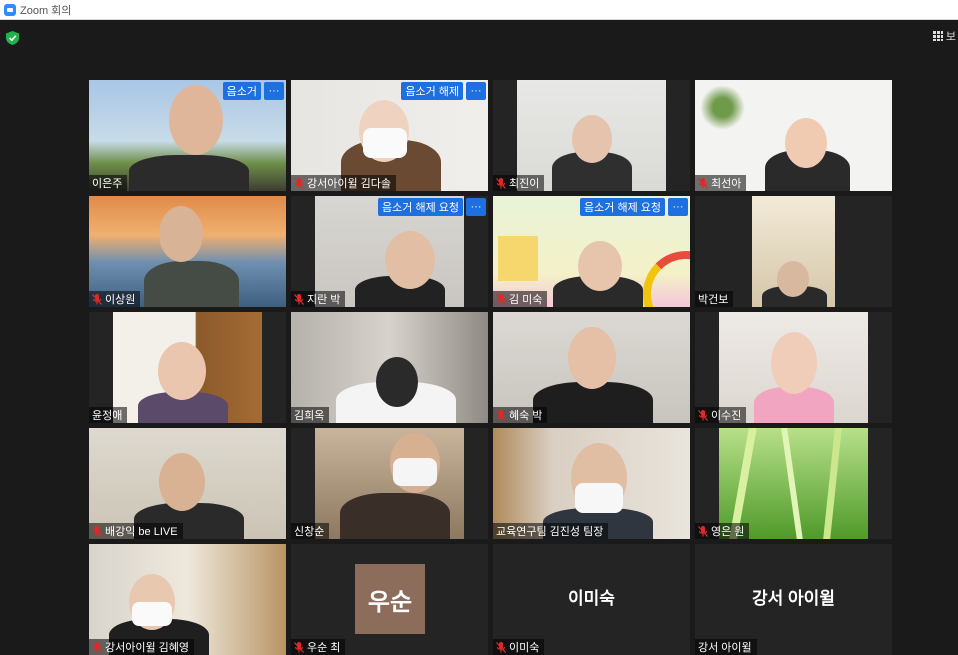  What do you see at coordinates (389, 367) in the screenshot?
I see `participant-tile: 김희옥` at bounding box center [389, 367].